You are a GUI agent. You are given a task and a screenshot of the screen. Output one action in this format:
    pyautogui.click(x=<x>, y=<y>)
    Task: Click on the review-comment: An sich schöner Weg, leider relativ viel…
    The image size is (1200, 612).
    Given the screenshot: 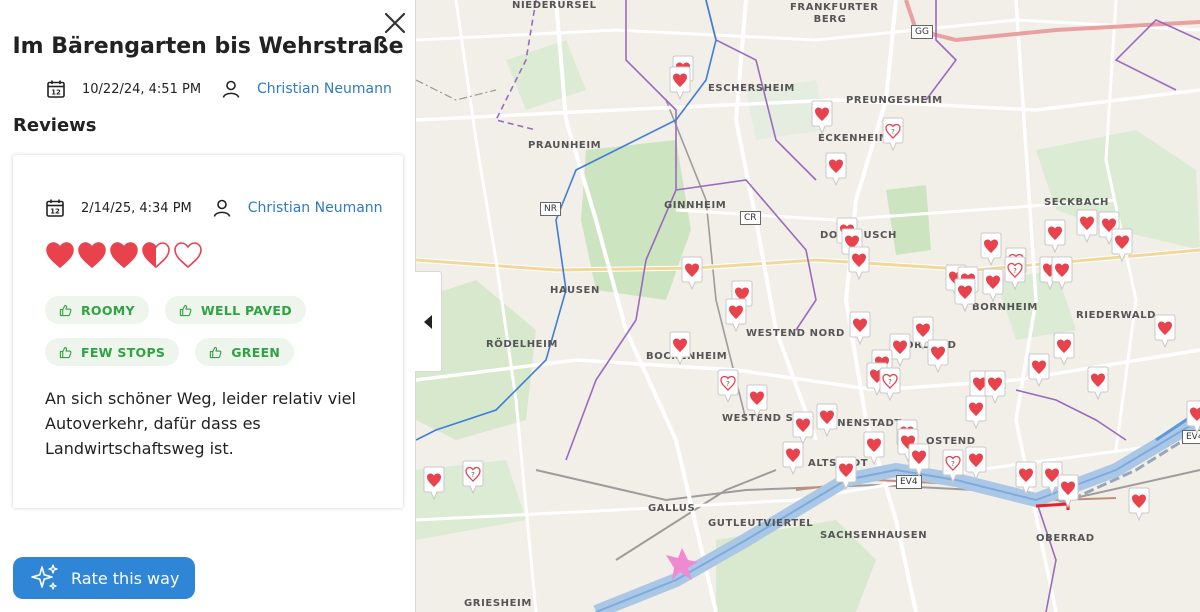 What is the action you would take?
    pyautogui.click(x=200, y=423)
    